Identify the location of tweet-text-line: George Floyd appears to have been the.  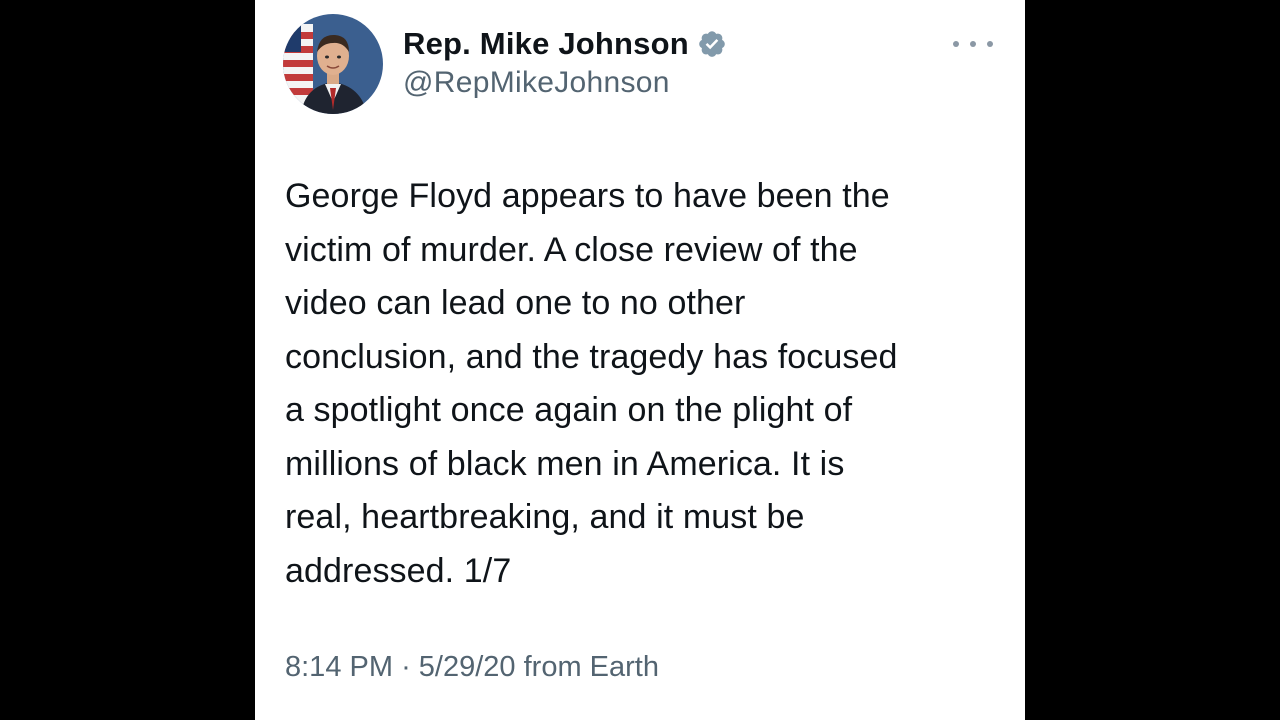
(587, 196).